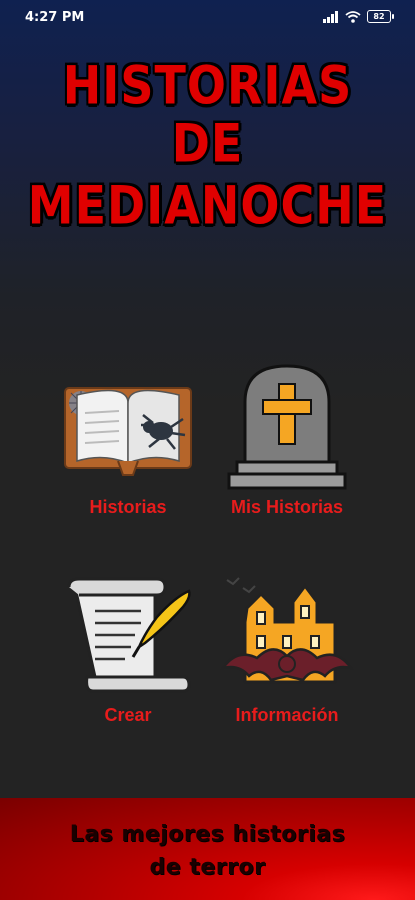 This screenshot has width=415, height=900. What do you see at coordinates (207, 867) in the screenshot?
I see `footer-text-line2: de terror` at bounding box center [207, 867].